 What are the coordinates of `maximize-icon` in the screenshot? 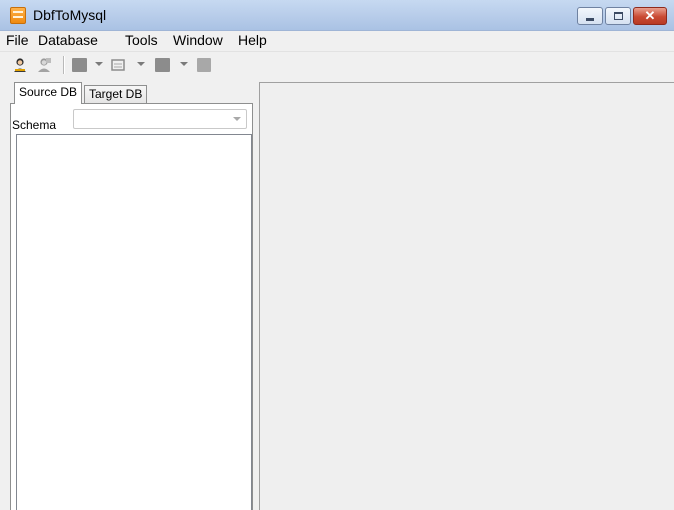 It's located at (618, 16).